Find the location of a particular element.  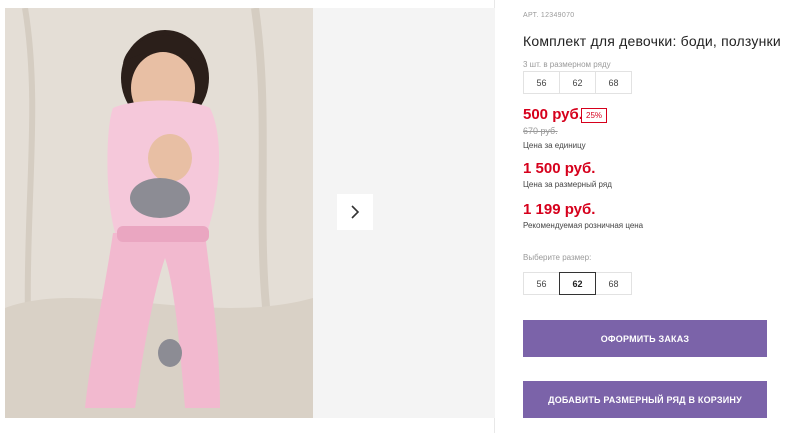

size-selector: 56 62 68 is located at coordinates (577, 283).